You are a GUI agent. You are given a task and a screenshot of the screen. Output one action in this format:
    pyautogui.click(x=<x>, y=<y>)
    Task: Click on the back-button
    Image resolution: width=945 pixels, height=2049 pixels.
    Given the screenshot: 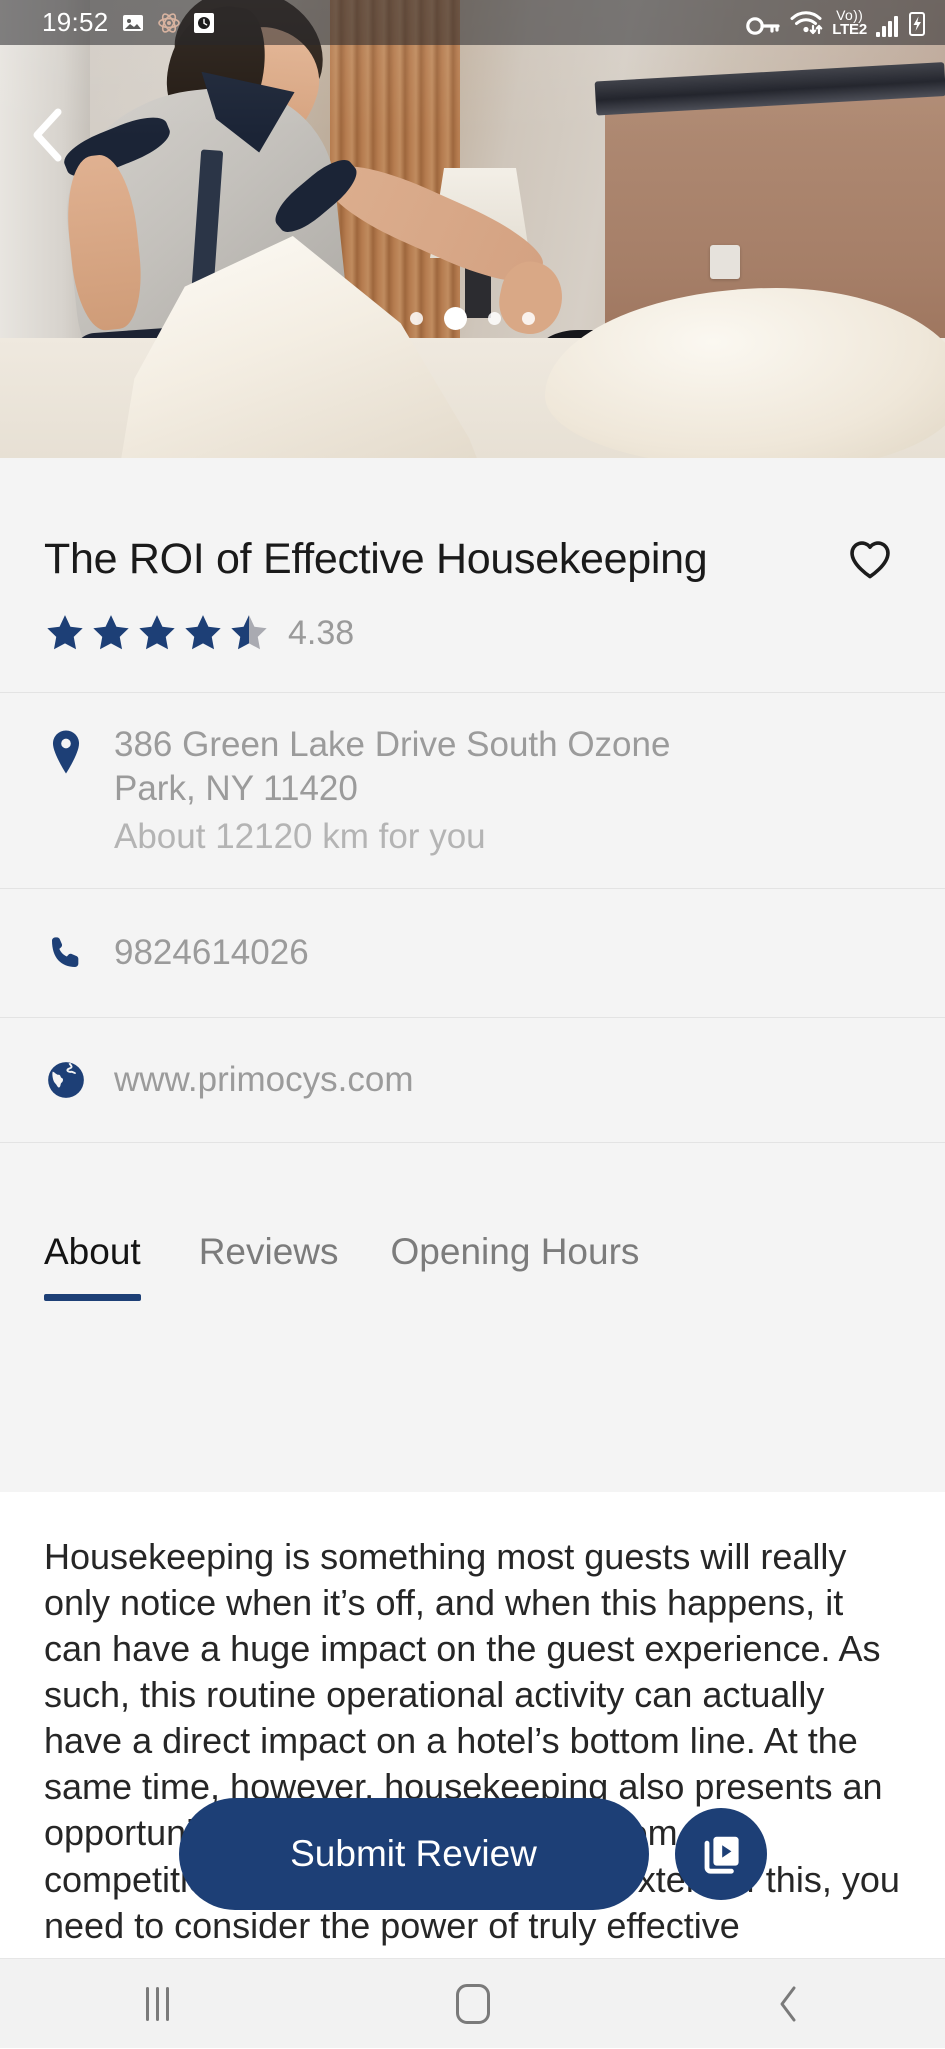 What is the action you would take?
    pyautogui.click(x=48, y=135)
    